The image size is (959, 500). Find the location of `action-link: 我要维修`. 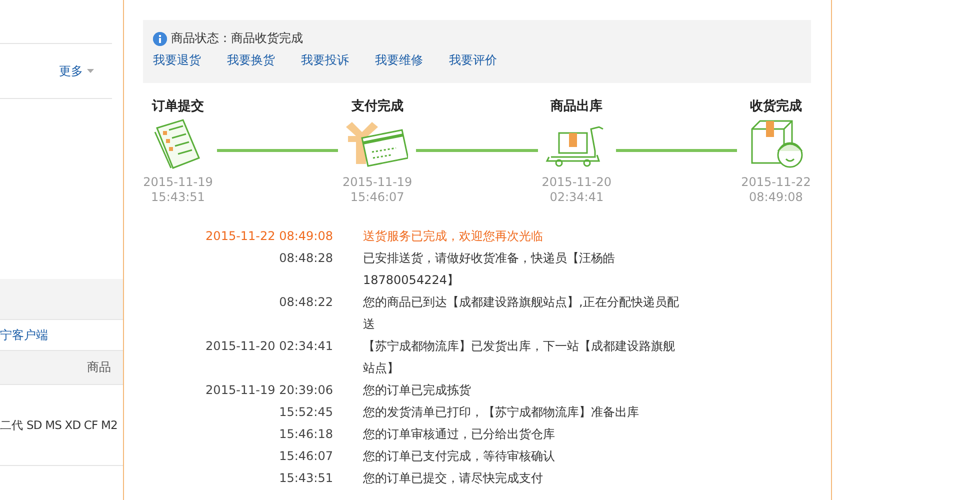

action-link: 我要维修 is located at coordinates (399, 60).